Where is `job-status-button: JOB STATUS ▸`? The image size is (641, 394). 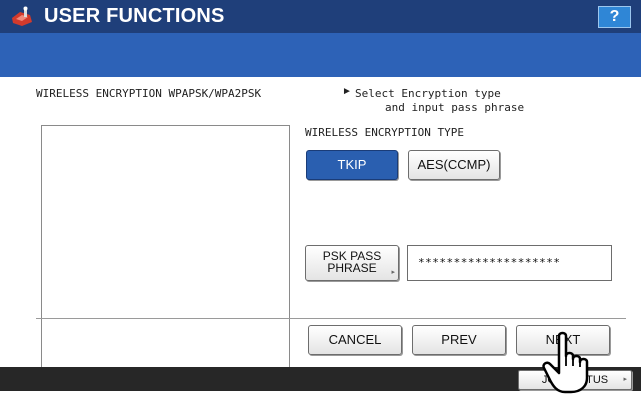 job-status-button: JOB STATUS ▸ is located at coordinates (575, 380).